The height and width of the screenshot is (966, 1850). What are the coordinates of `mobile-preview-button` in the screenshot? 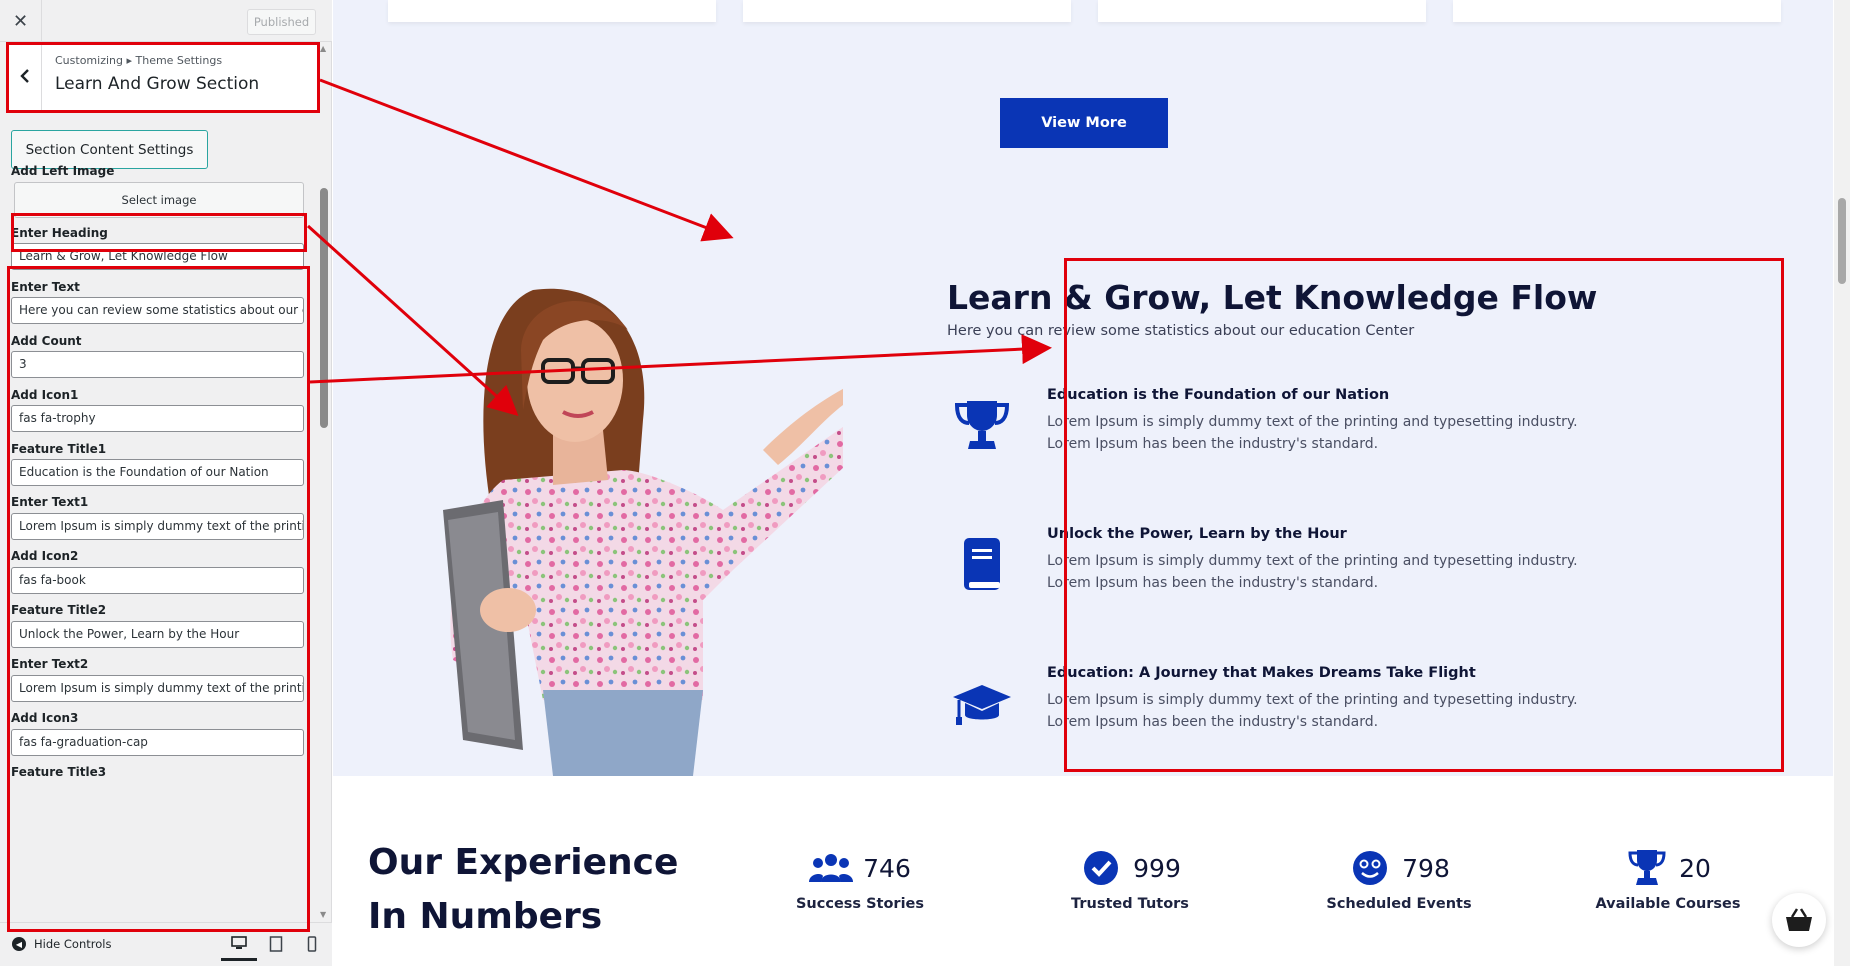 It's located at (312, 944).